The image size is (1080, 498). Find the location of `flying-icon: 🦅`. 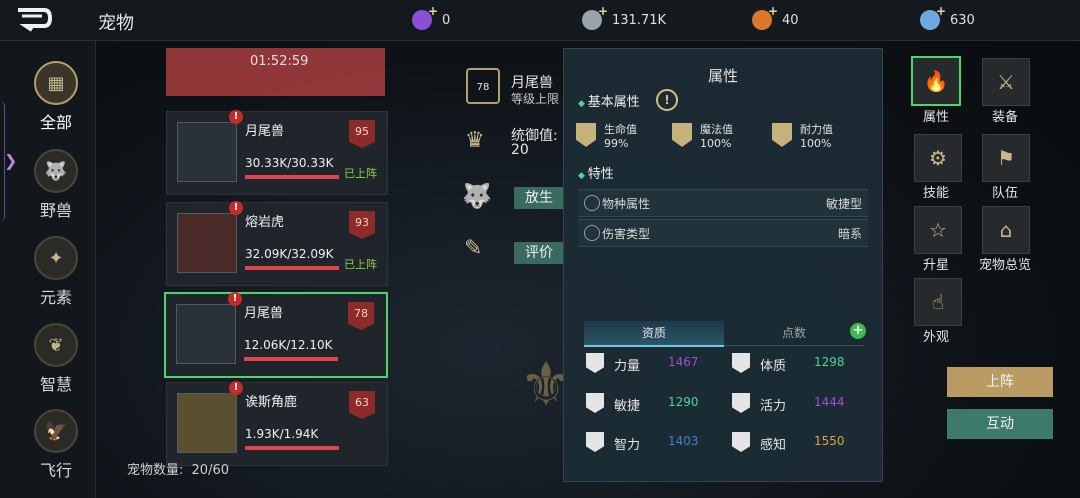

flying-icon: 🦅 is located at coordinates (56, 431).